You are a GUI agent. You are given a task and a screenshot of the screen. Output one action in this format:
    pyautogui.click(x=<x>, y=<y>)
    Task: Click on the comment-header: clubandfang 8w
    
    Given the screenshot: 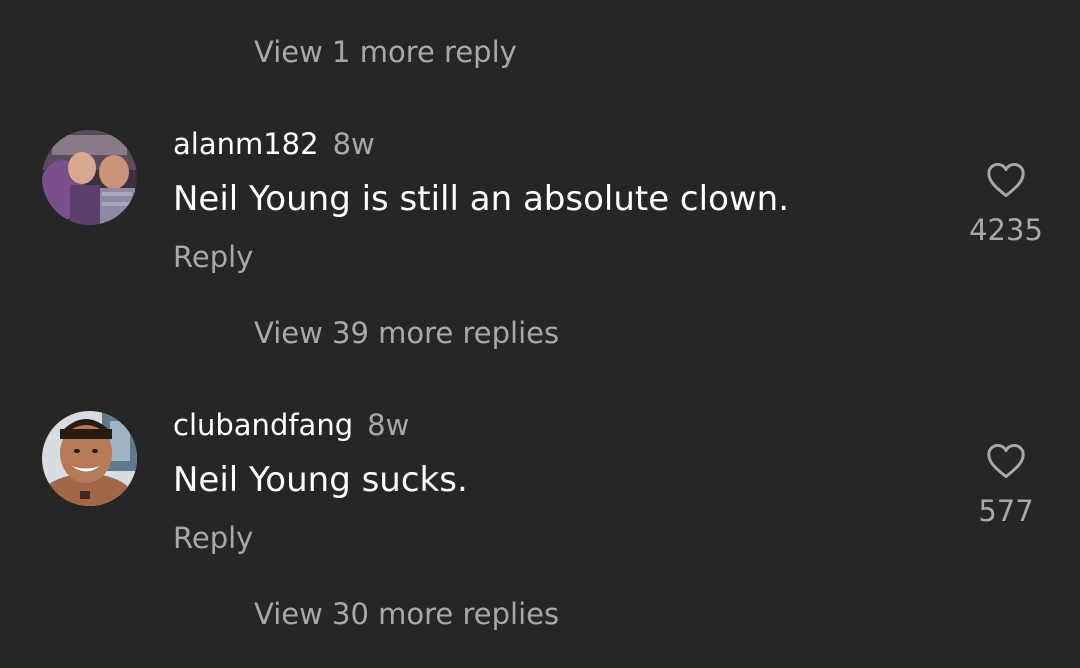 What is the action you would take?
    pyautogui.click(x=291, y=425)
    